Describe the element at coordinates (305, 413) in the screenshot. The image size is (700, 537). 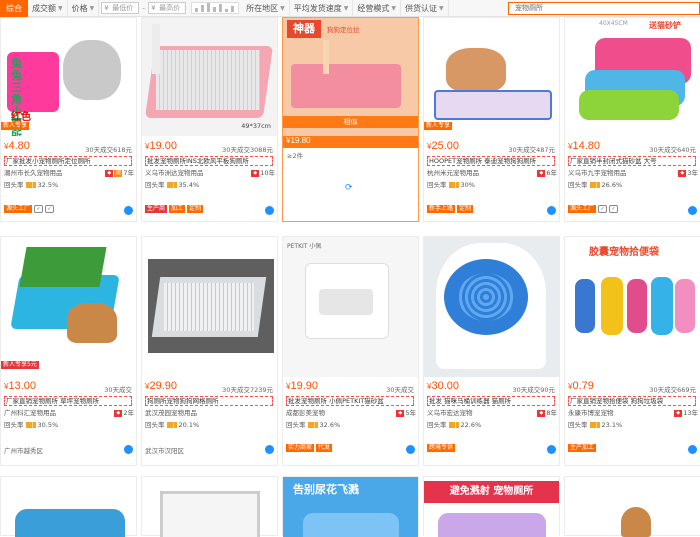
I see `shop-name: 成都彭美宠物` at that location.